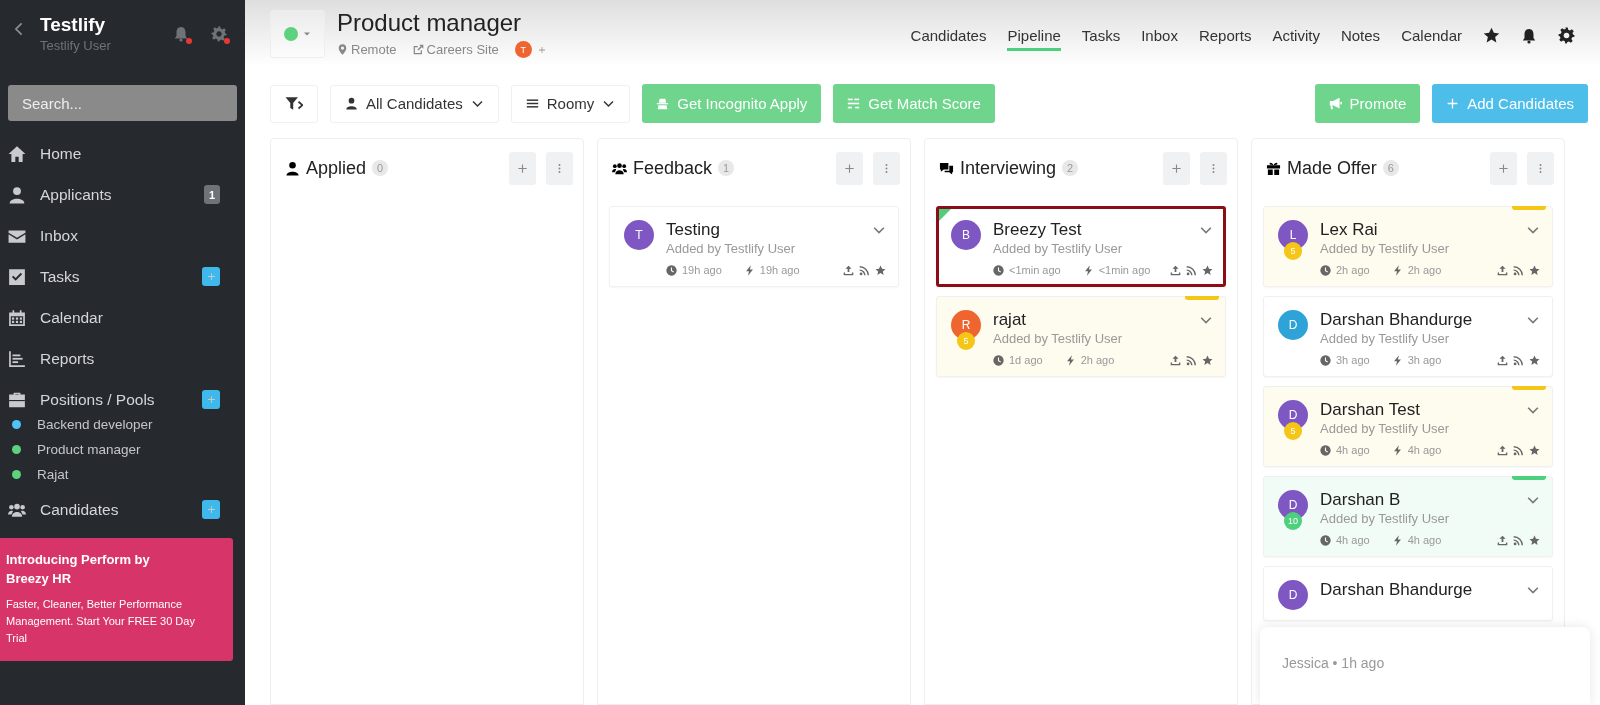  What do you see at coordinates (1159, 38) in the screenshot?
I see `nav-tab: Inbox` at bounding box center [1159, 38].